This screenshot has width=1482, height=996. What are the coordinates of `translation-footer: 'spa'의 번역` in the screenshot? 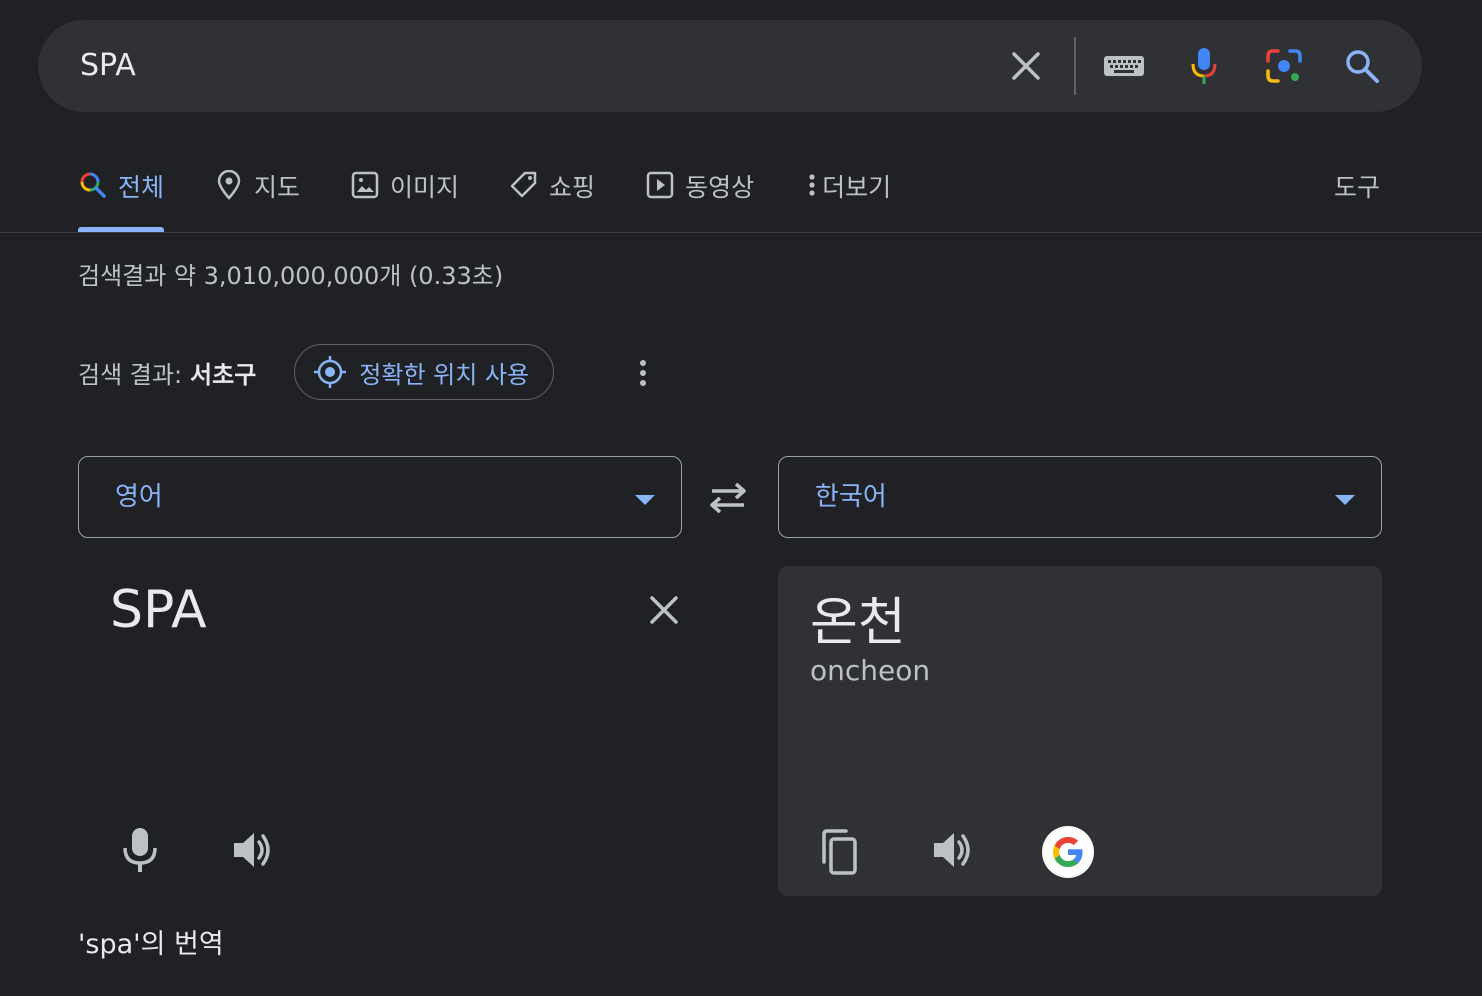 It's located at (151, 944).